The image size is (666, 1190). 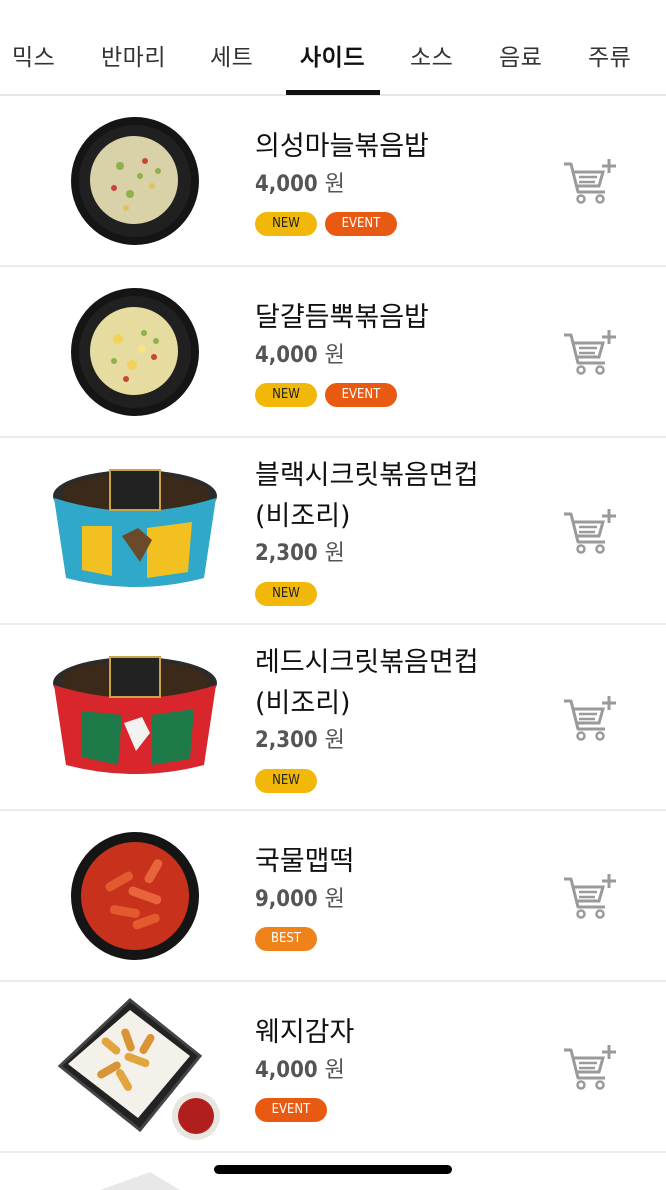 I want to click on tab-mix: 믹스, so click(x=33, y=55).